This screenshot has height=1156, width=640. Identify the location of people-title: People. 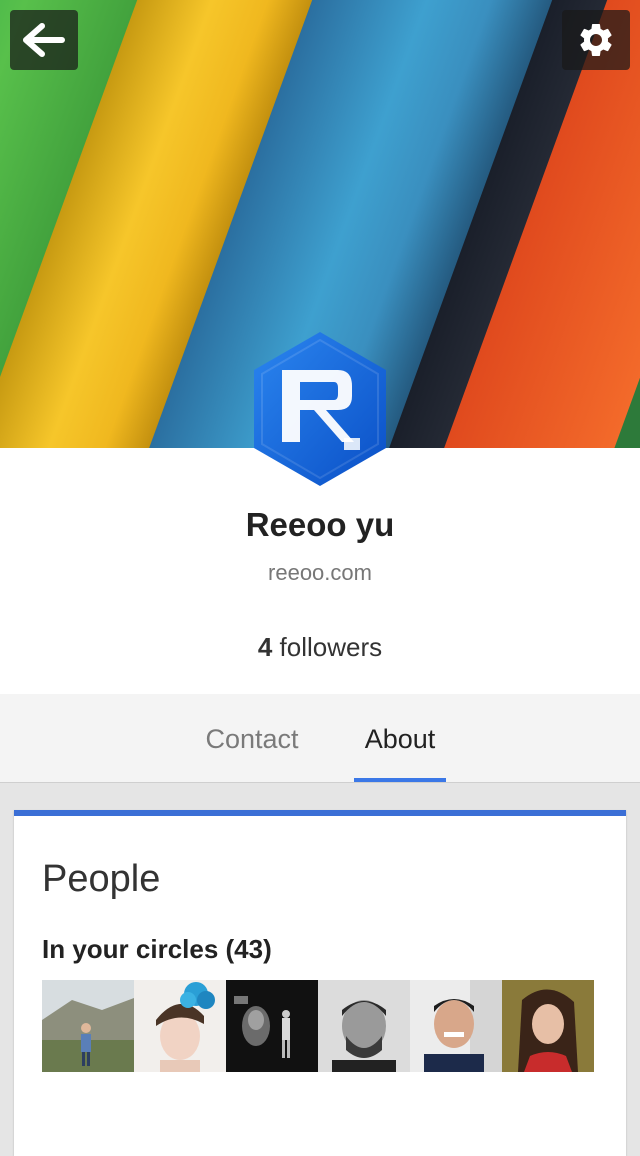
(101, 879).